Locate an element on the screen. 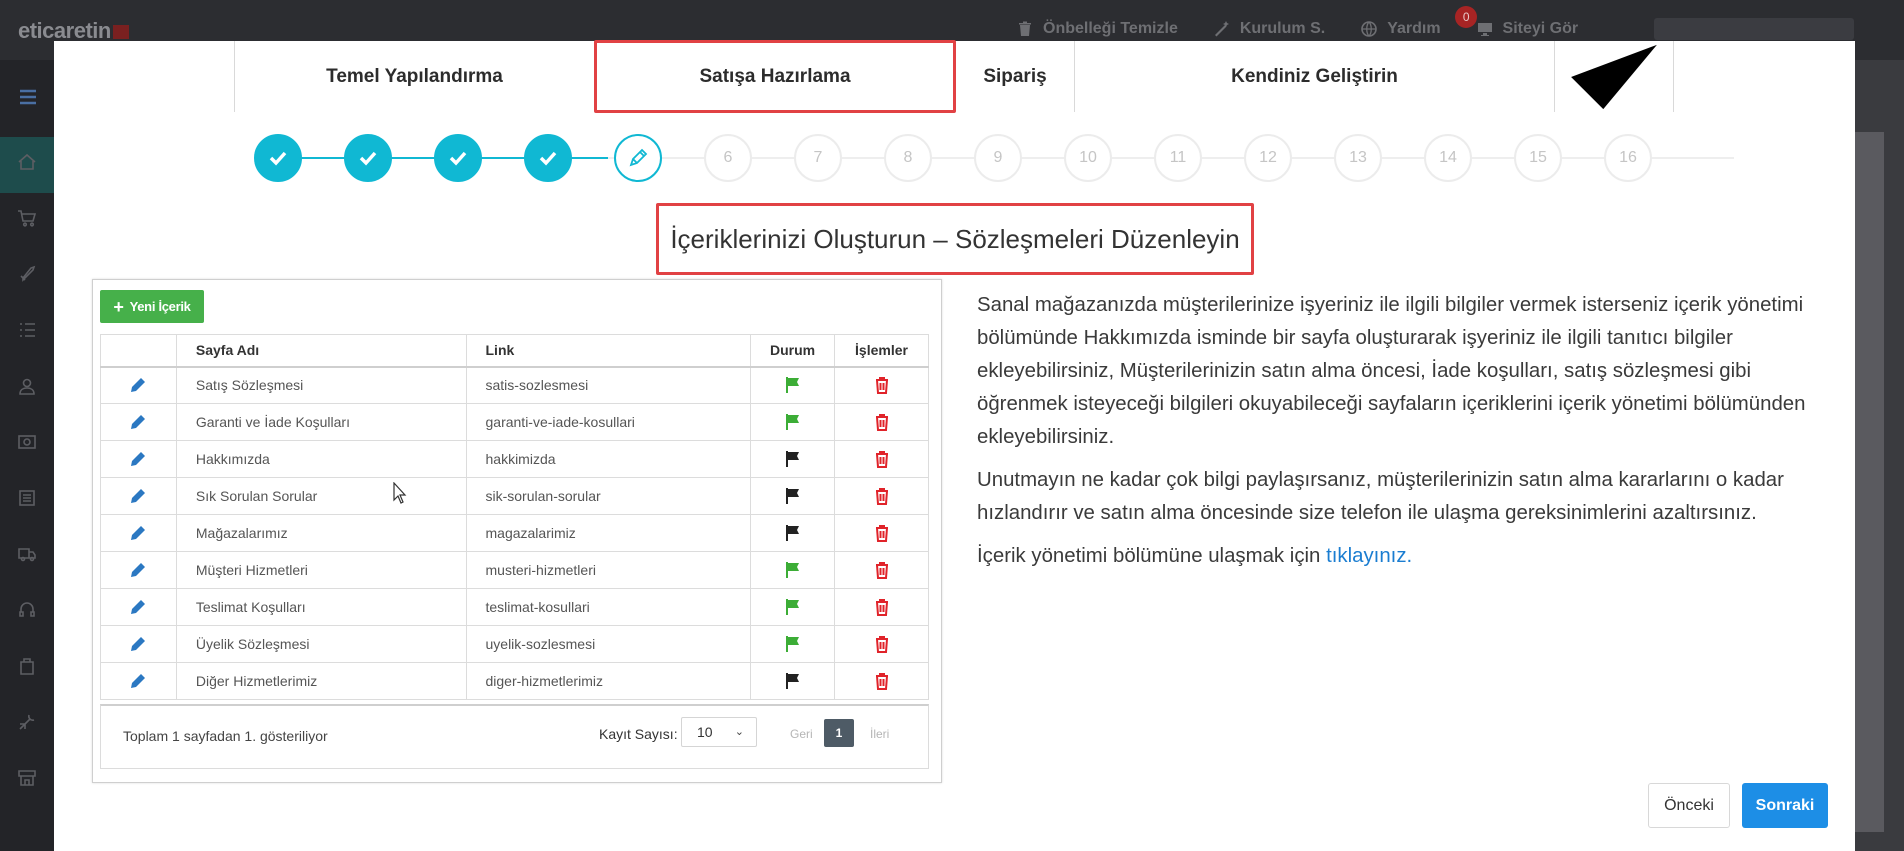 The height and width of the screenshot is (851, 1904). column-header-actions: İşlemler is located at coordinates (881, 351).